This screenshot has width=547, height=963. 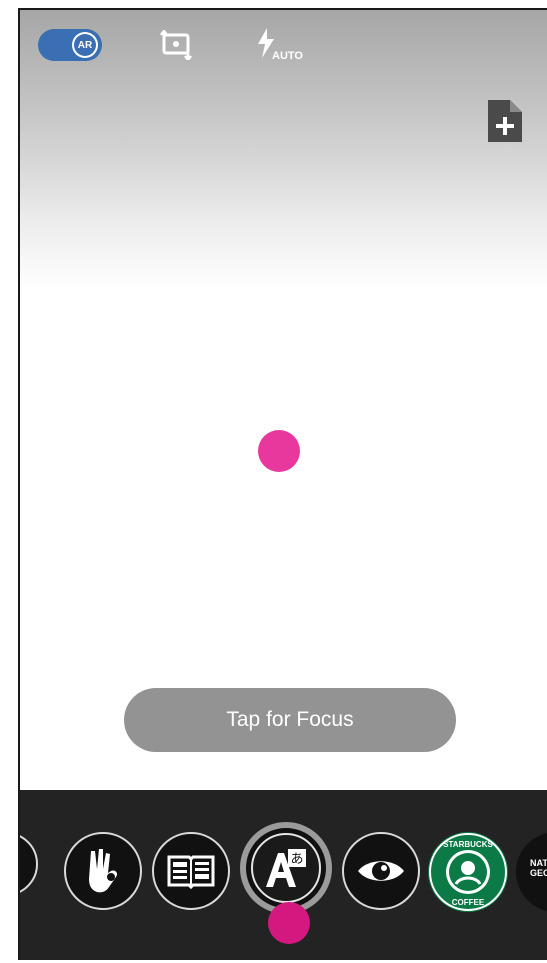 I want to click on starbucks-bottom-text: COFFEE, so click(x=468, y=902).